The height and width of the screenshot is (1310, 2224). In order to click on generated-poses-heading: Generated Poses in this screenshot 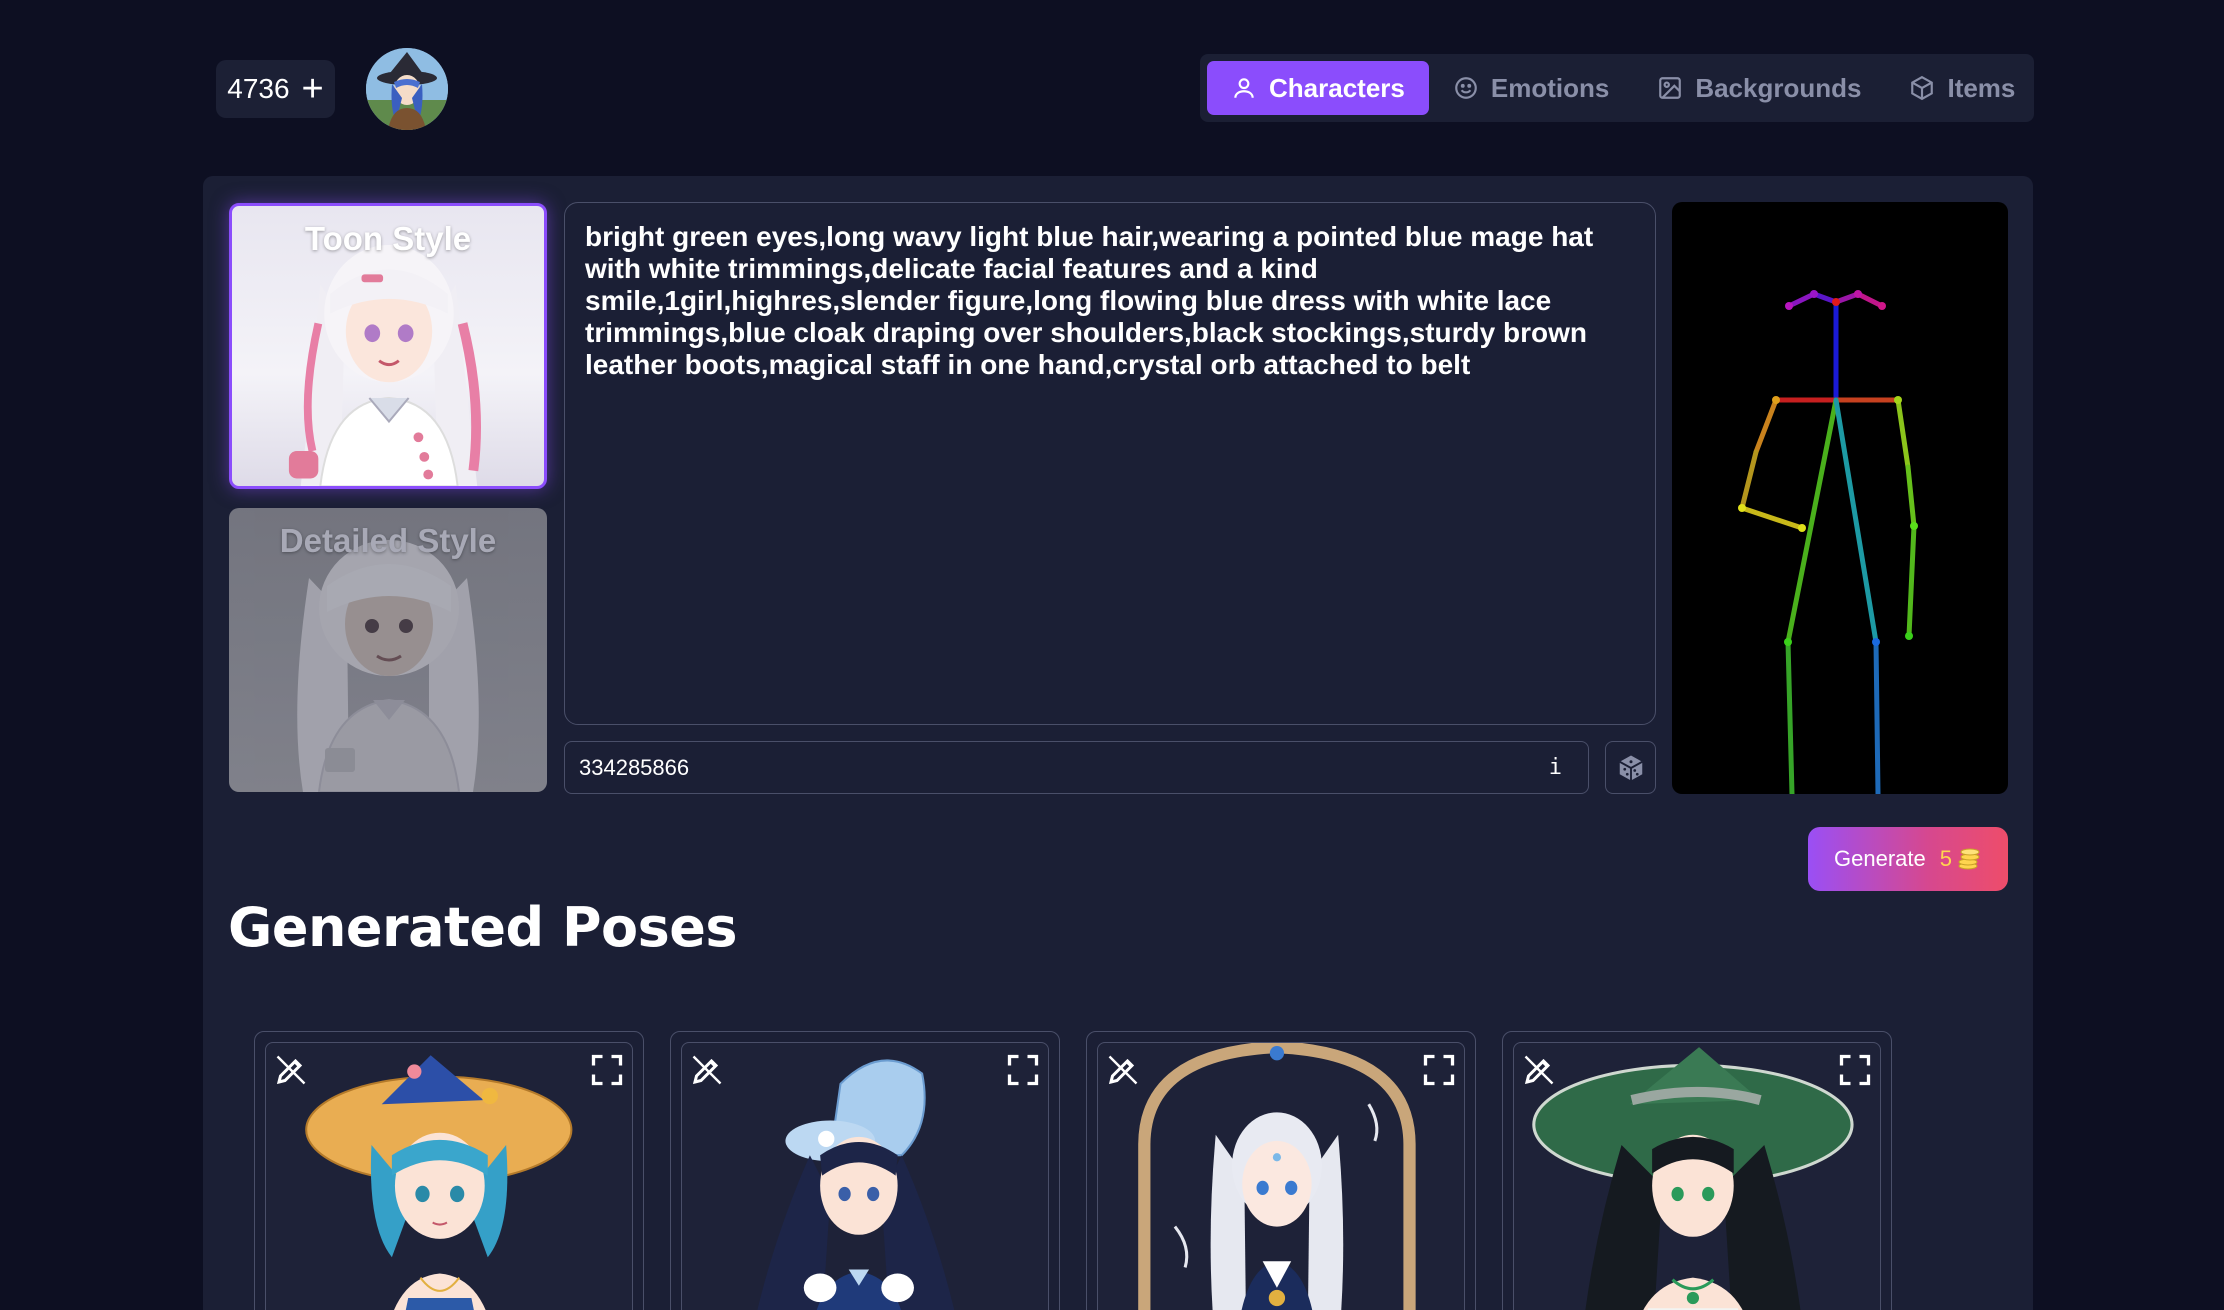, I will do `click(483, 927)`.